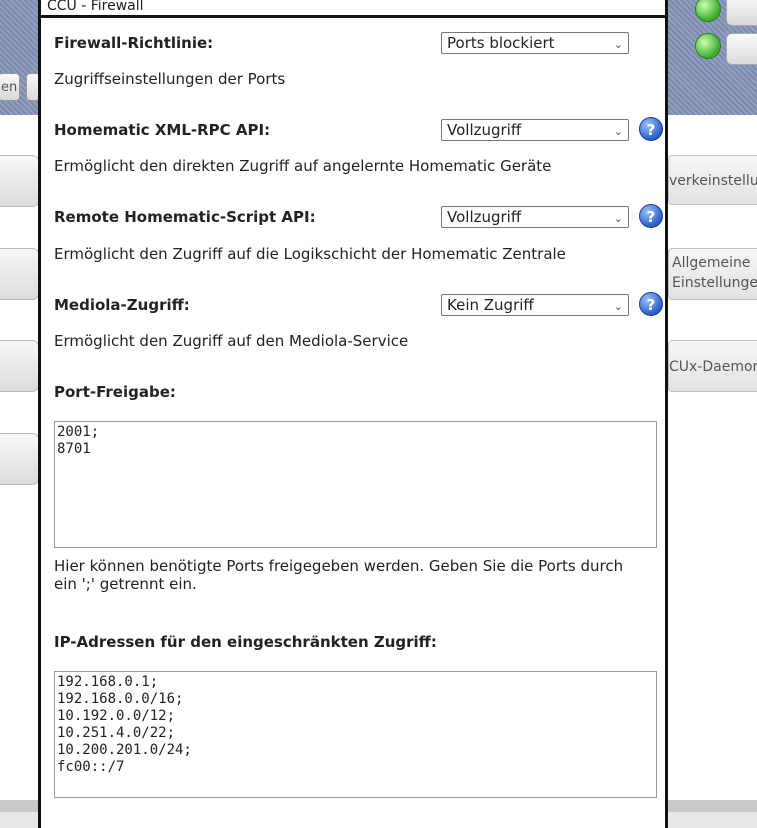 The image size is (757, 828). Describe the element at coordinates (490, 305) in the screenshot. I see `mediola-value: Kein Zugriff` at that location.